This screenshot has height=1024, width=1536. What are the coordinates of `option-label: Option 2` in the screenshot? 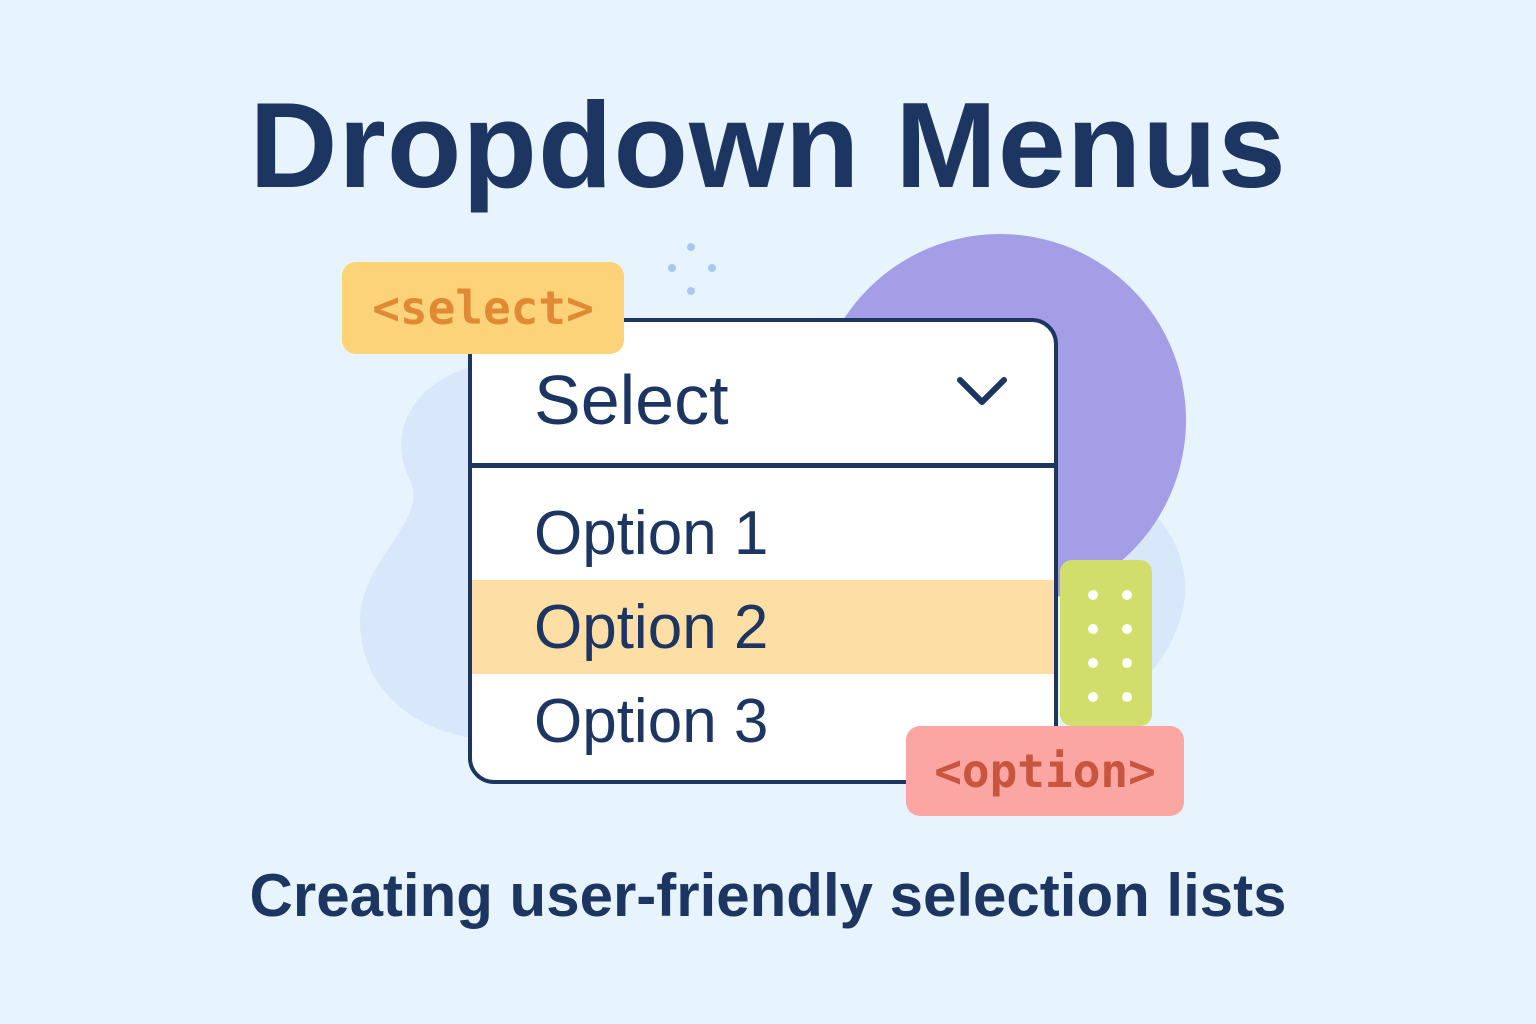 It's located at (651, 627).